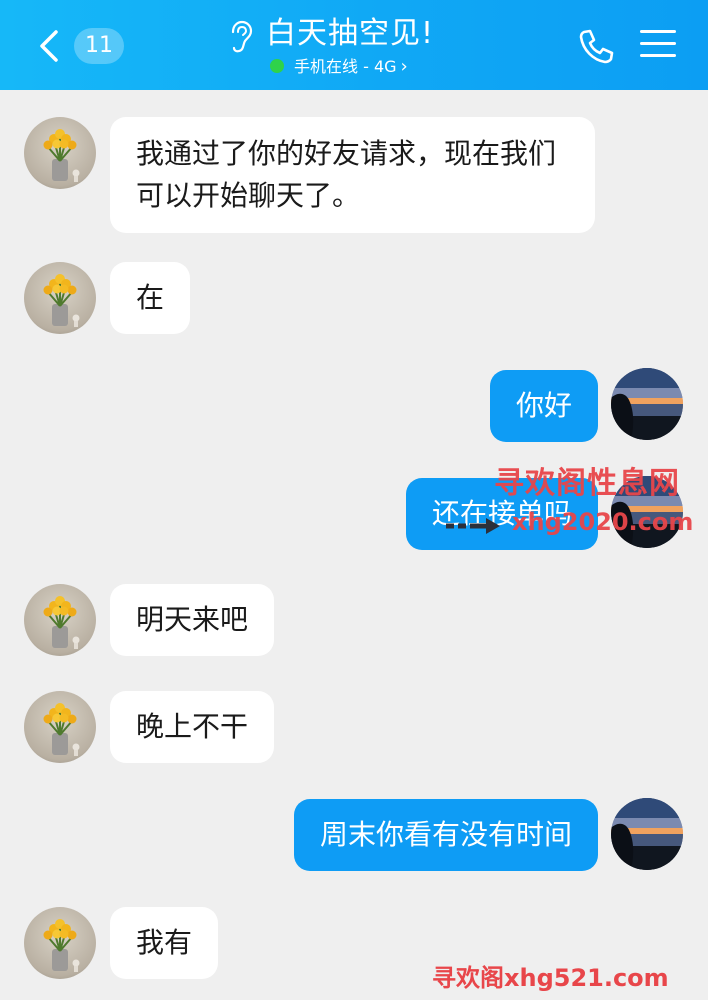  What do you see at coordinates (350, 33) in the screenshot?
I see `chat-title: 白天抽空见!` at bounding box center [350, 33].